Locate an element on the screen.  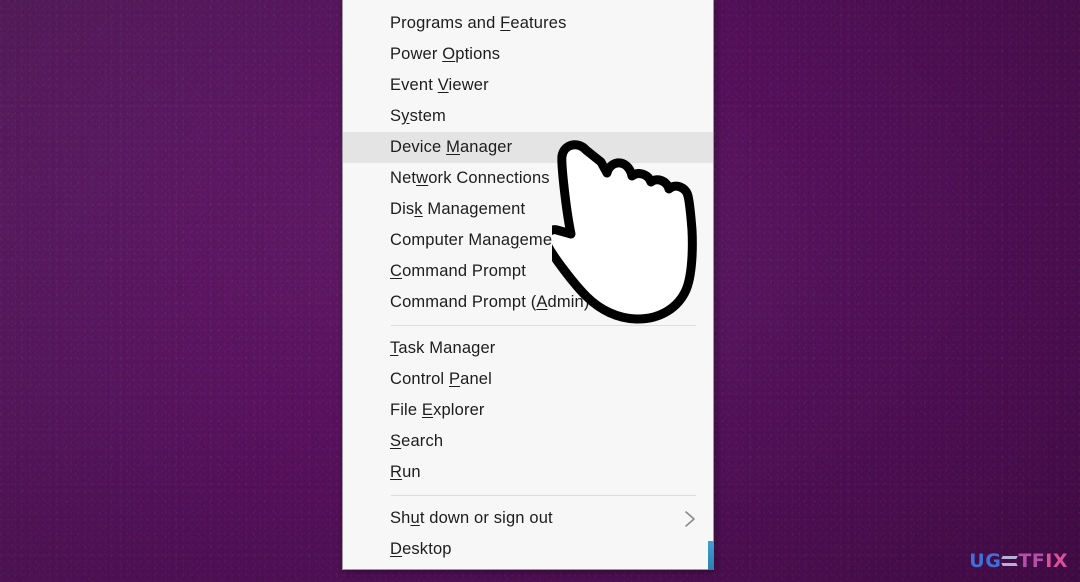
menu-item-file-explorer: File Explorer is located at coordinates (528, 410).